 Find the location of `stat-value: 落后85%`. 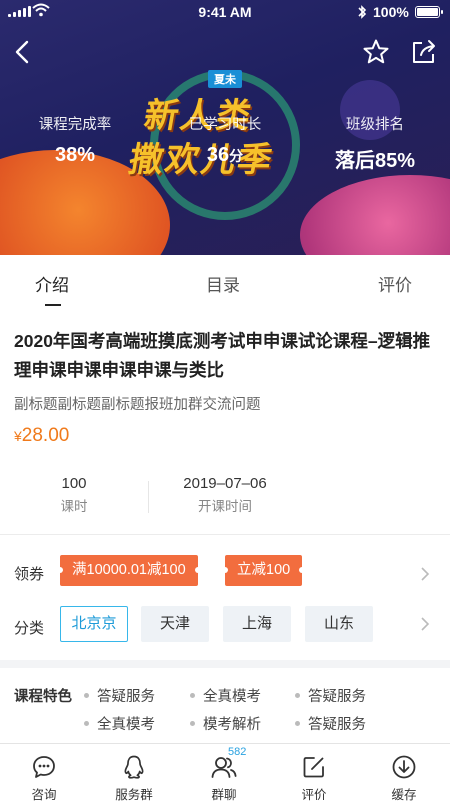

stat-value: 落后85% is located at coordinates (375, 161).